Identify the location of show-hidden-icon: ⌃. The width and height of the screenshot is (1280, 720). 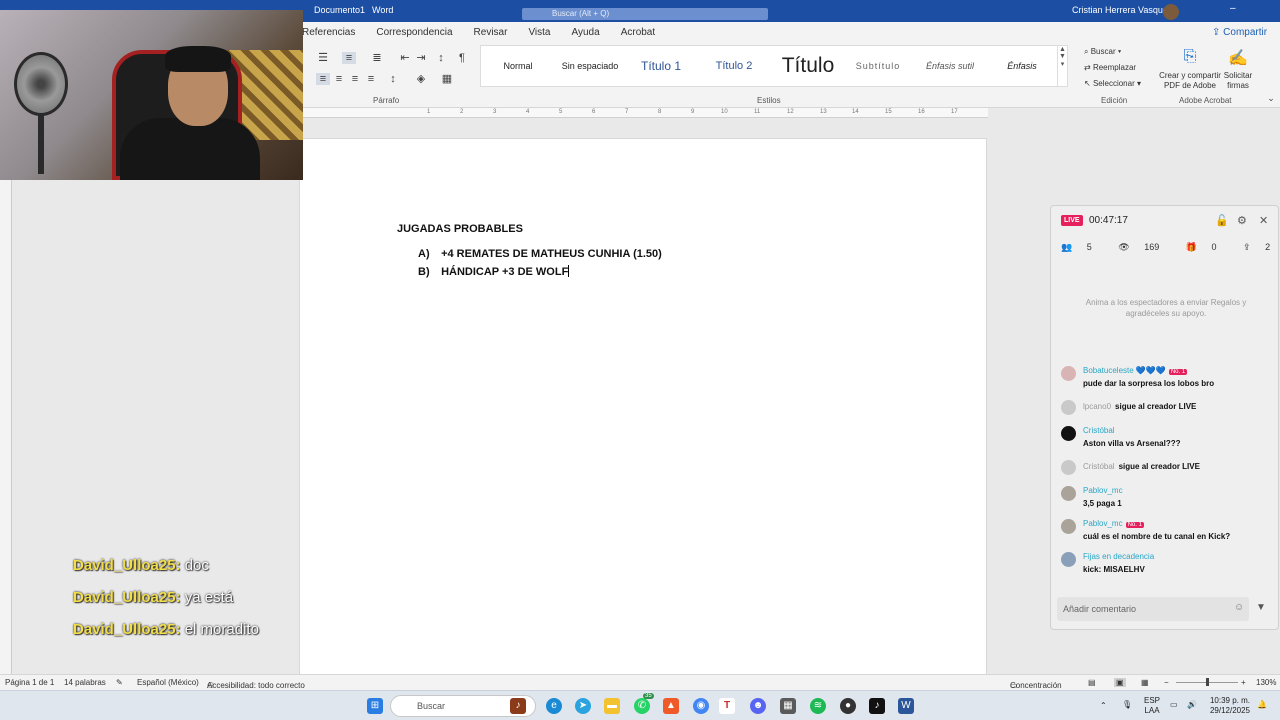
(1103, 706).